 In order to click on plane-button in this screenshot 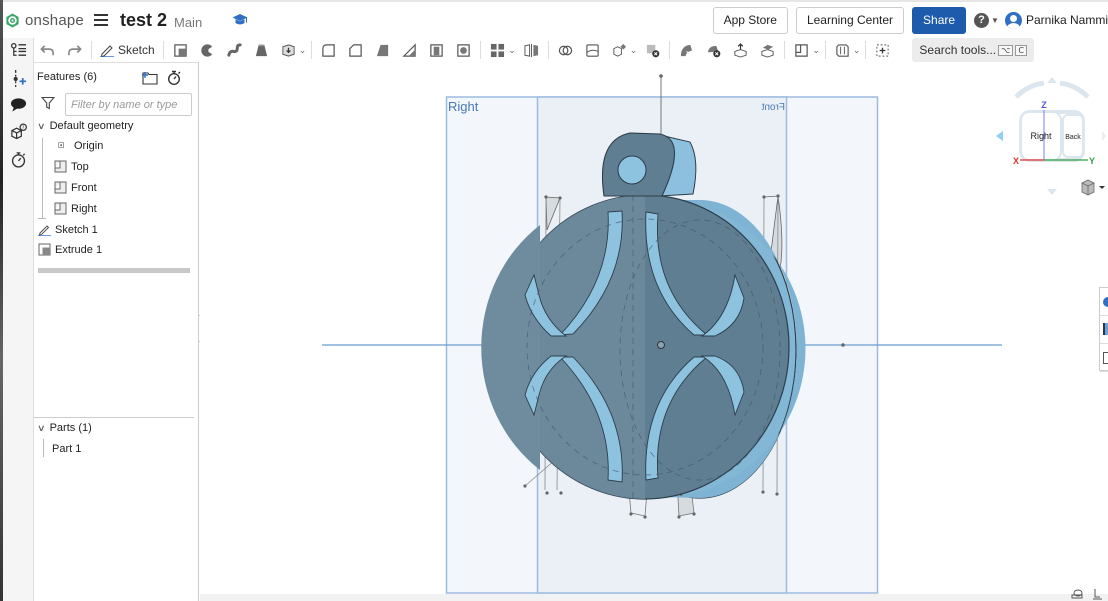, I will do `click(801, 50)`.